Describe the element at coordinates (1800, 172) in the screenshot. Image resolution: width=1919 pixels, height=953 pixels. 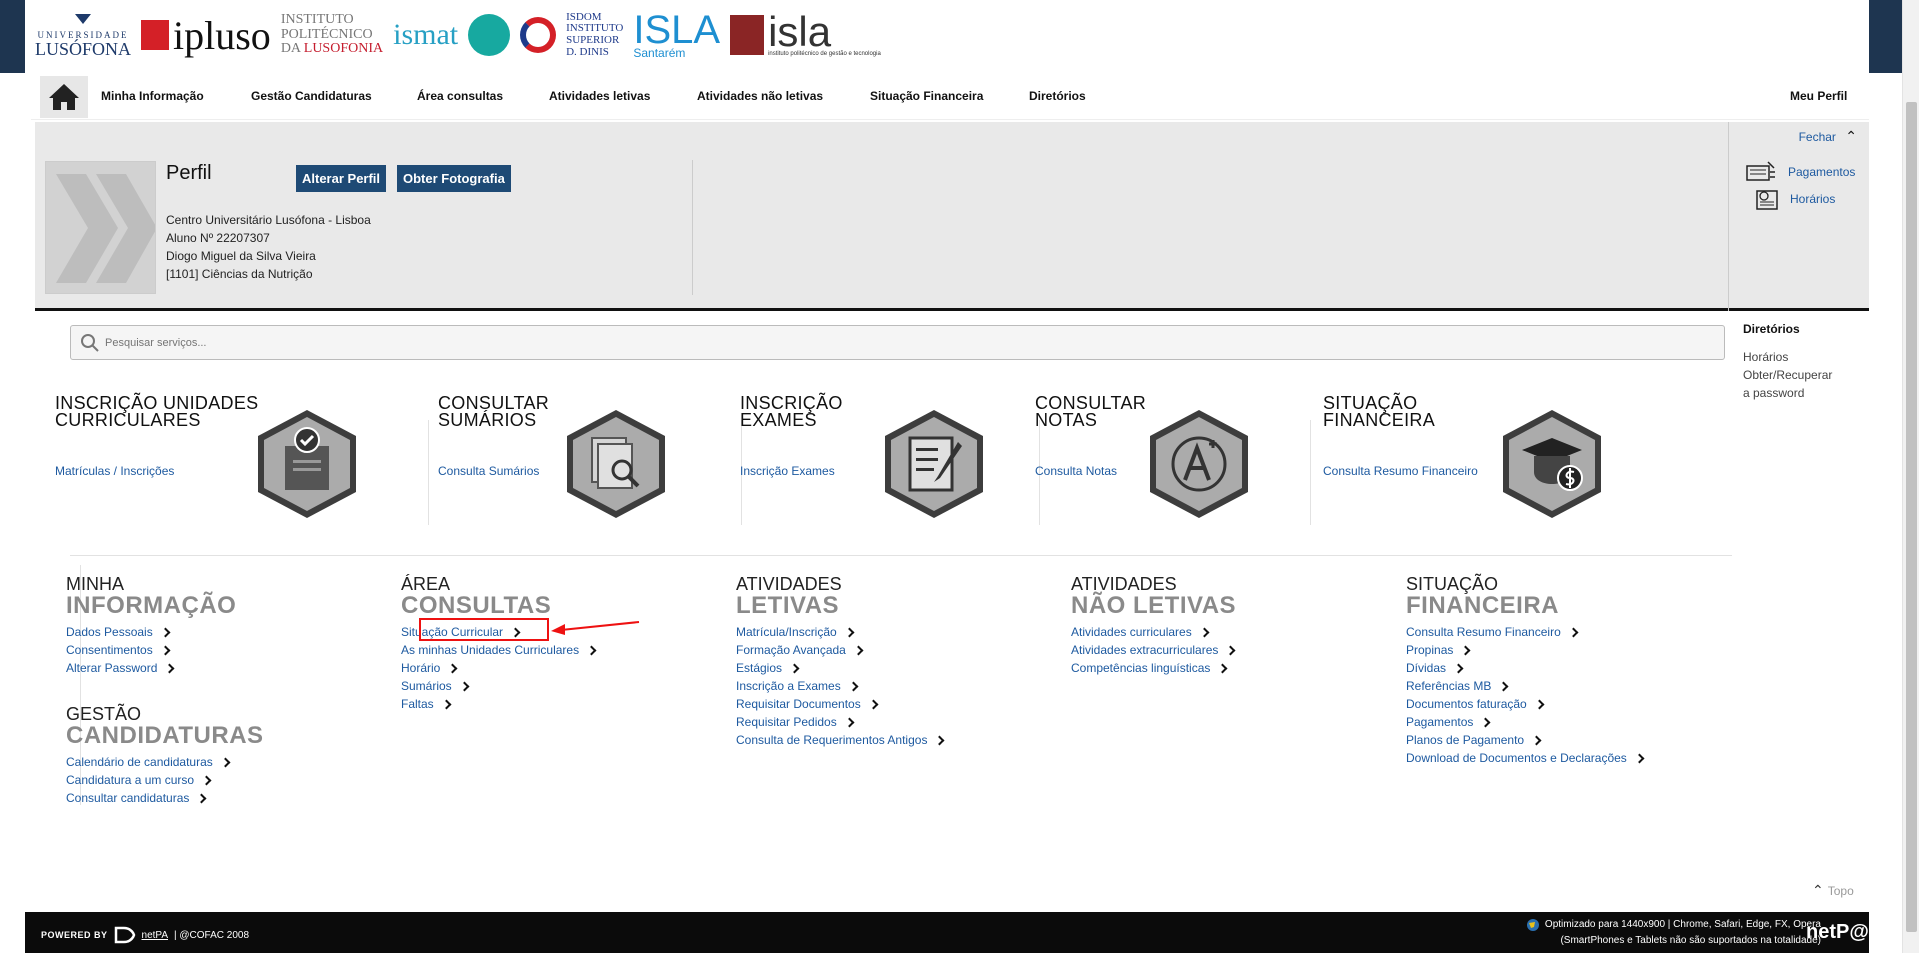
I see `quick-link-pagamentos: Pagamentos` at that location.